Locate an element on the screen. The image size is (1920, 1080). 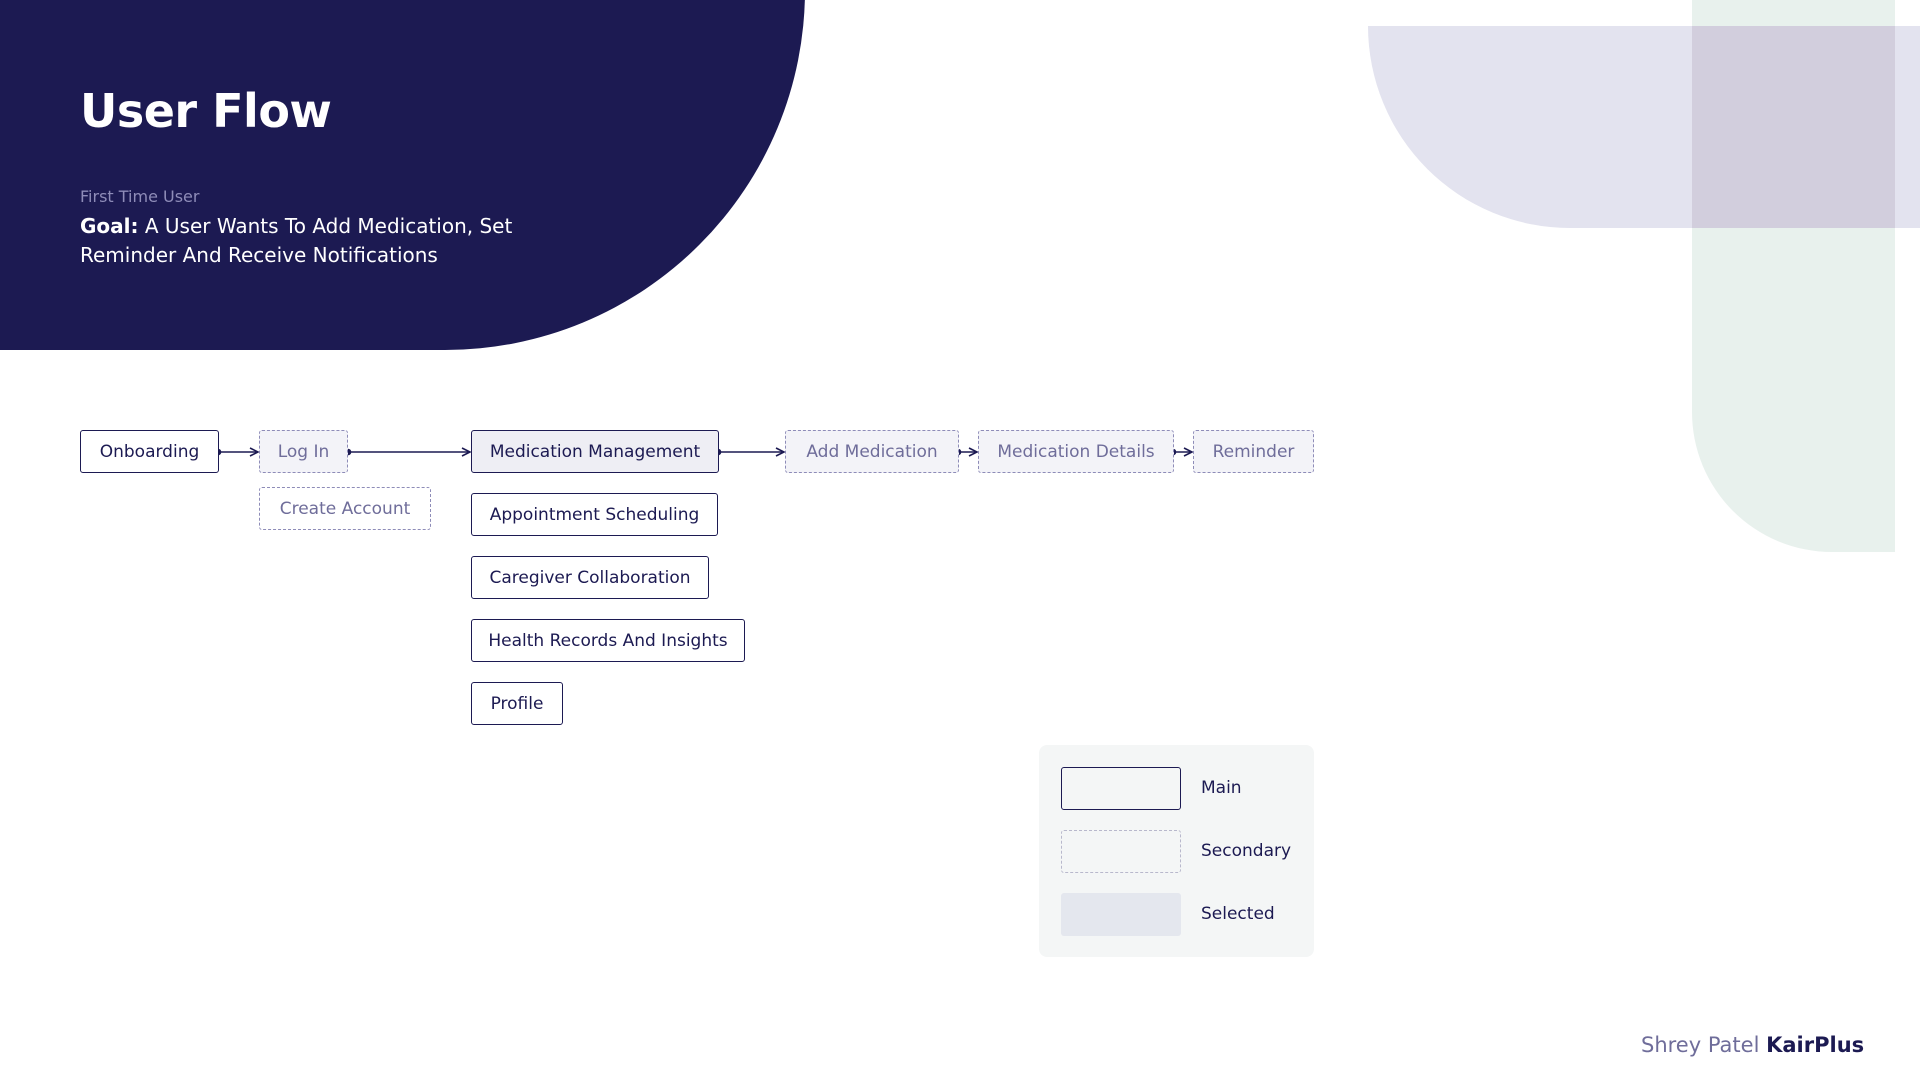
flow-node-health-records: Health Records And Insights is located at coordinates (608, 640).